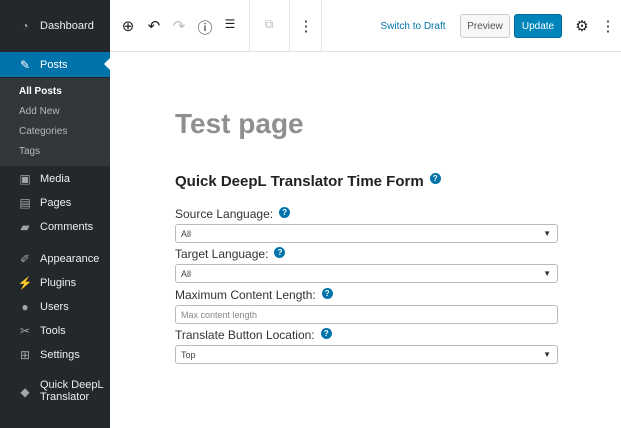 This screenshot has height=428, width=621. What do you see at coordinates (269, 24) in the screenshot?
I see `translate-icon: ⧉` at bounding box center [269, 24].